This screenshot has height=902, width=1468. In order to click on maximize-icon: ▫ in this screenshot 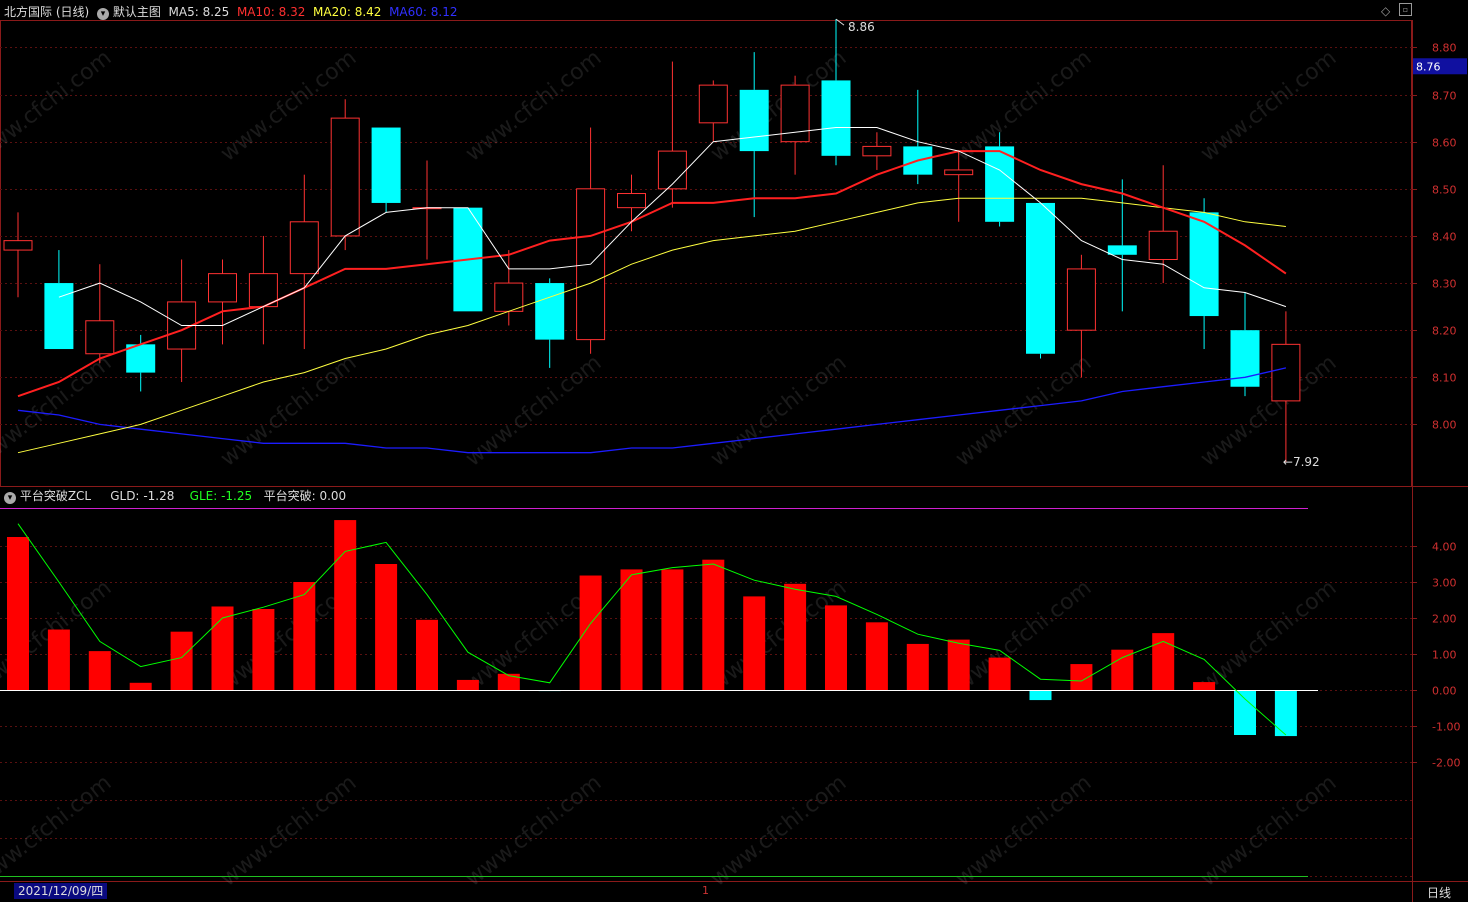, I will do `click(1405, 9)`.